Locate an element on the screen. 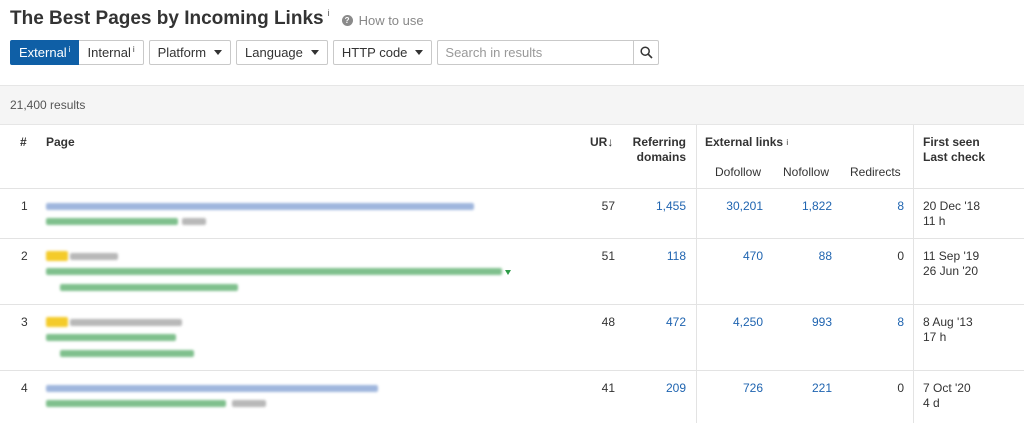 This screenshot has height=423, width=1024. platform-dropdown: Platform is located at coordinates (190, 52).